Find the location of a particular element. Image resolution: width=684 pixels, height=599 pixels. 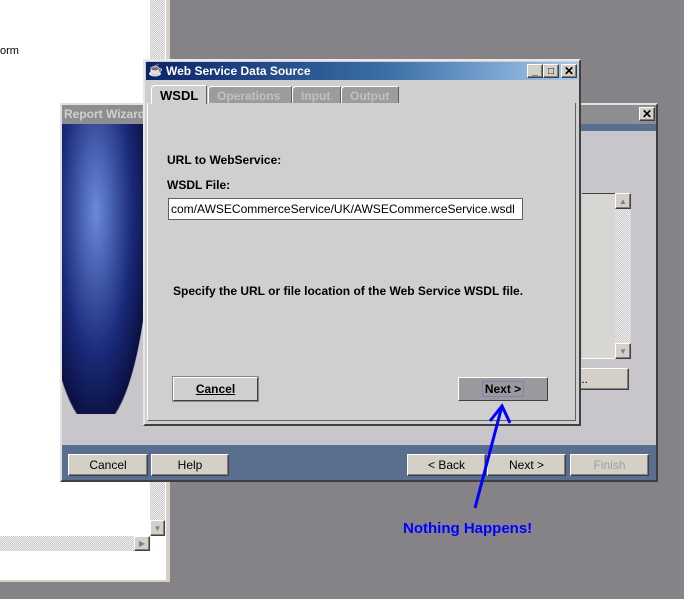

annotation-arrow is located at coordinates (492, 456).